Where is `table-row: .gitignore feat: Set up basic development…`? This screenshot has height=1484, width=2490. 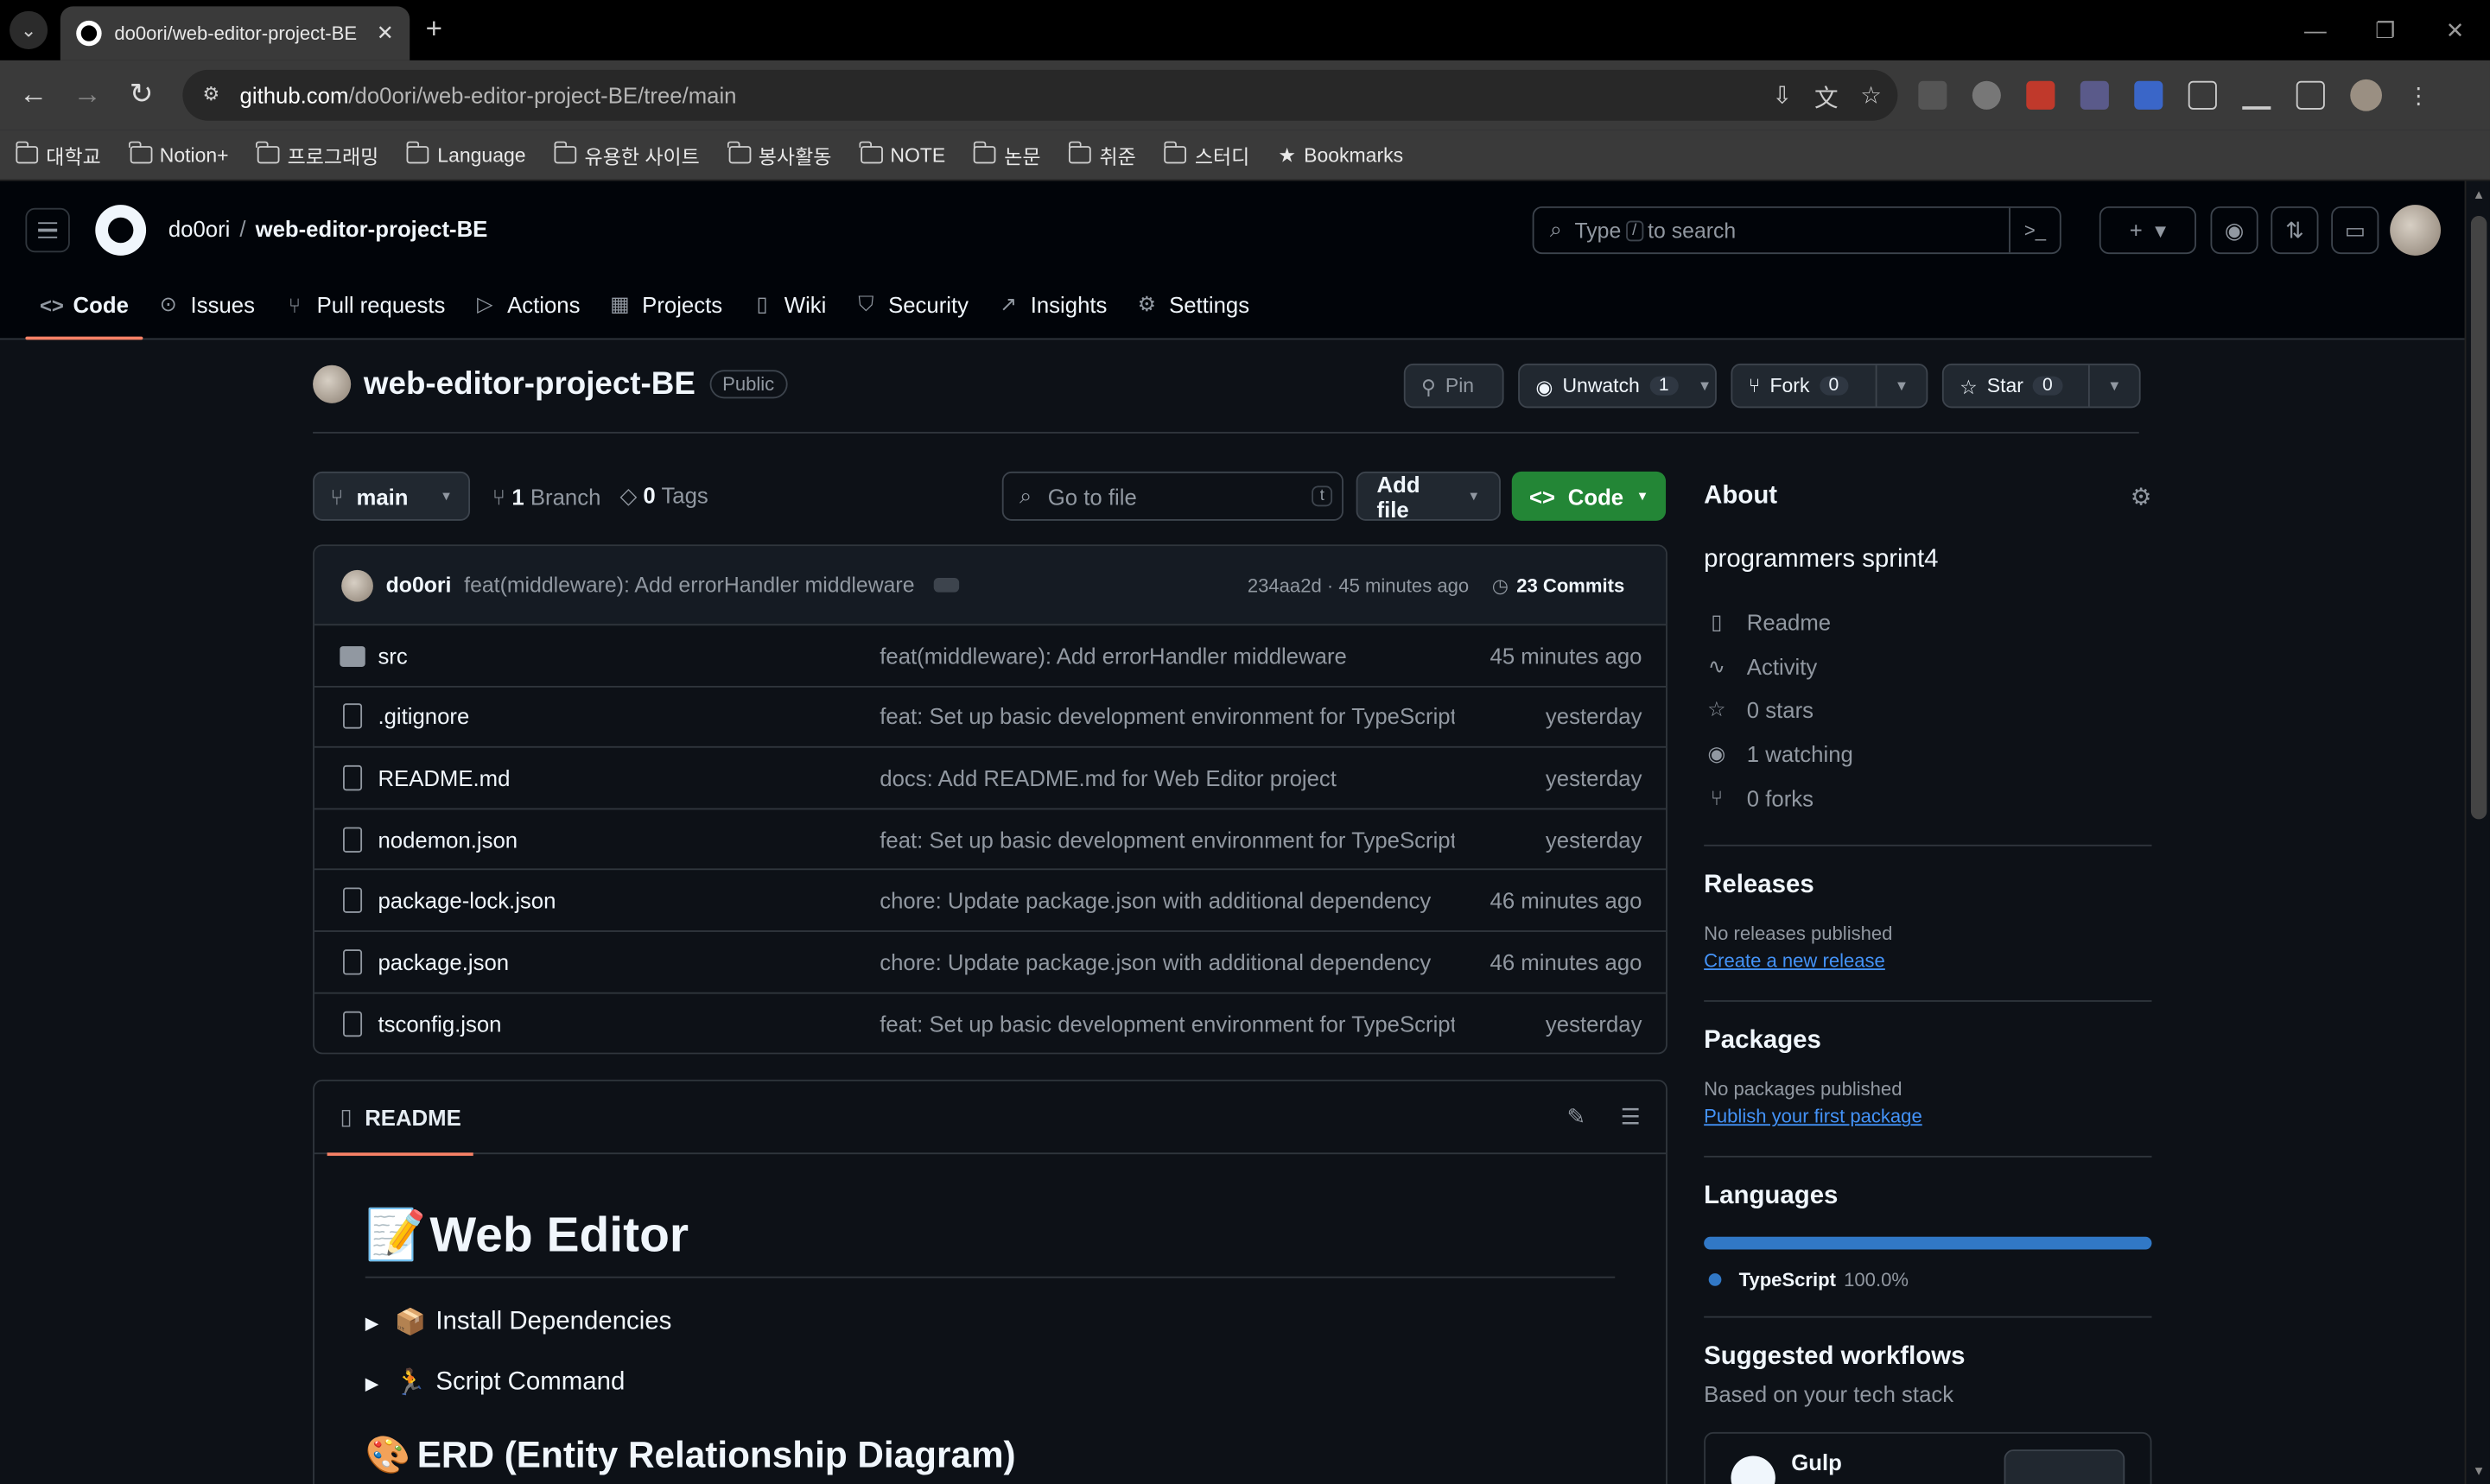 table-row: .gitignore feat: Set up basic development… is located at coordinates (991, 718).